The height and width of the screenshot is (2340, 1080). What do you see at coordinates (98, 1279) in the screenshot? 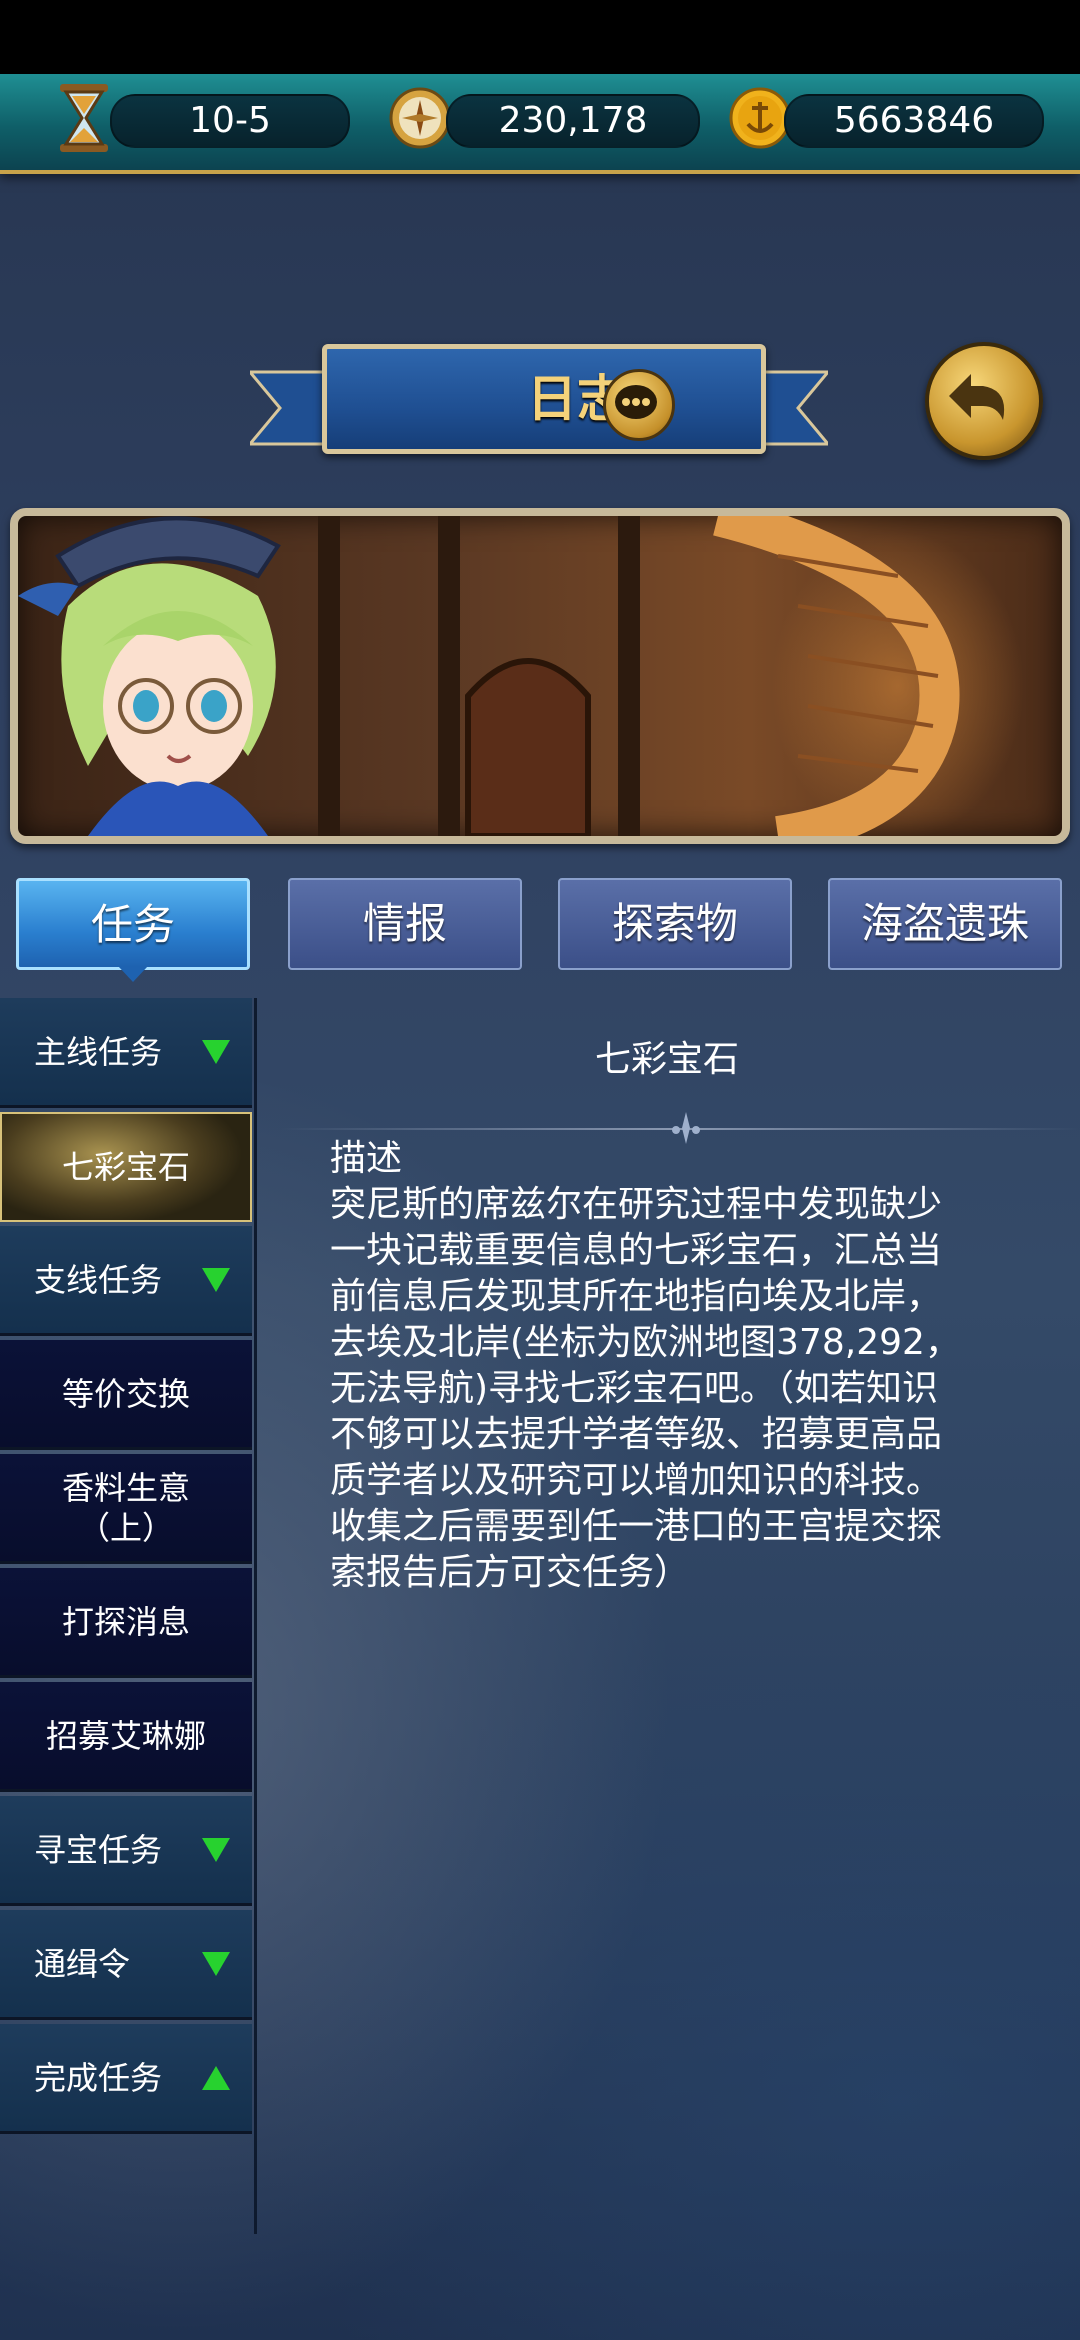
I see `sidebar-item-label: 支线任务` at bounding box center [98, 1279].